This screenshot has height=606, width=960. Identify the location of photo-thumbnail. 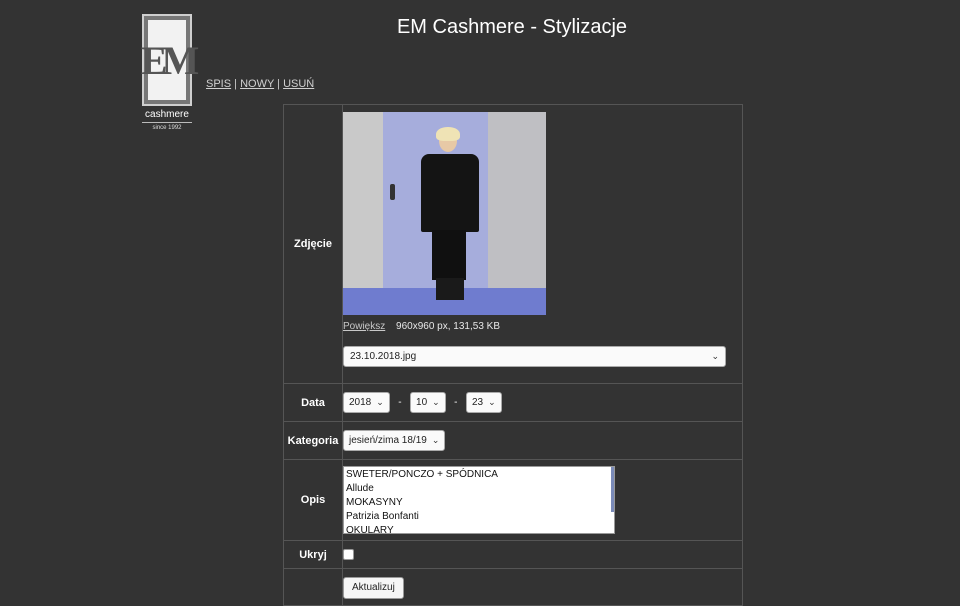
(444, 213).